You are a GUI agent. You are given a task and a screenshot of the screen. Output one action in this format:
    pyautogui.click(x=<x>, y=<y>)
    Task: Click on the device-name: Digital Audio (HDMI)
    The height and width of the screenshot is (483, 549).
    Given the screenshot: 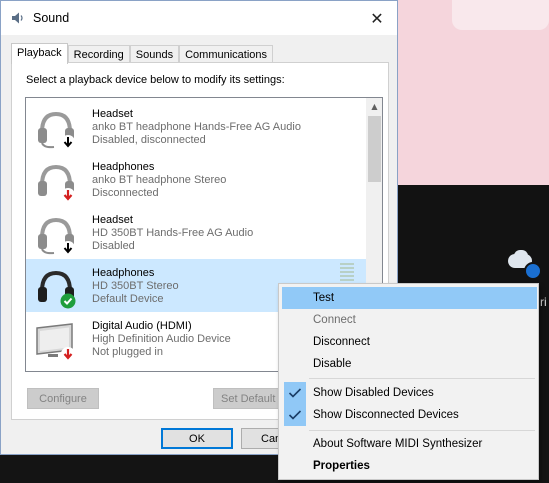 What is the action you would take?
    pyautogui.click(x=142, y=326)
    